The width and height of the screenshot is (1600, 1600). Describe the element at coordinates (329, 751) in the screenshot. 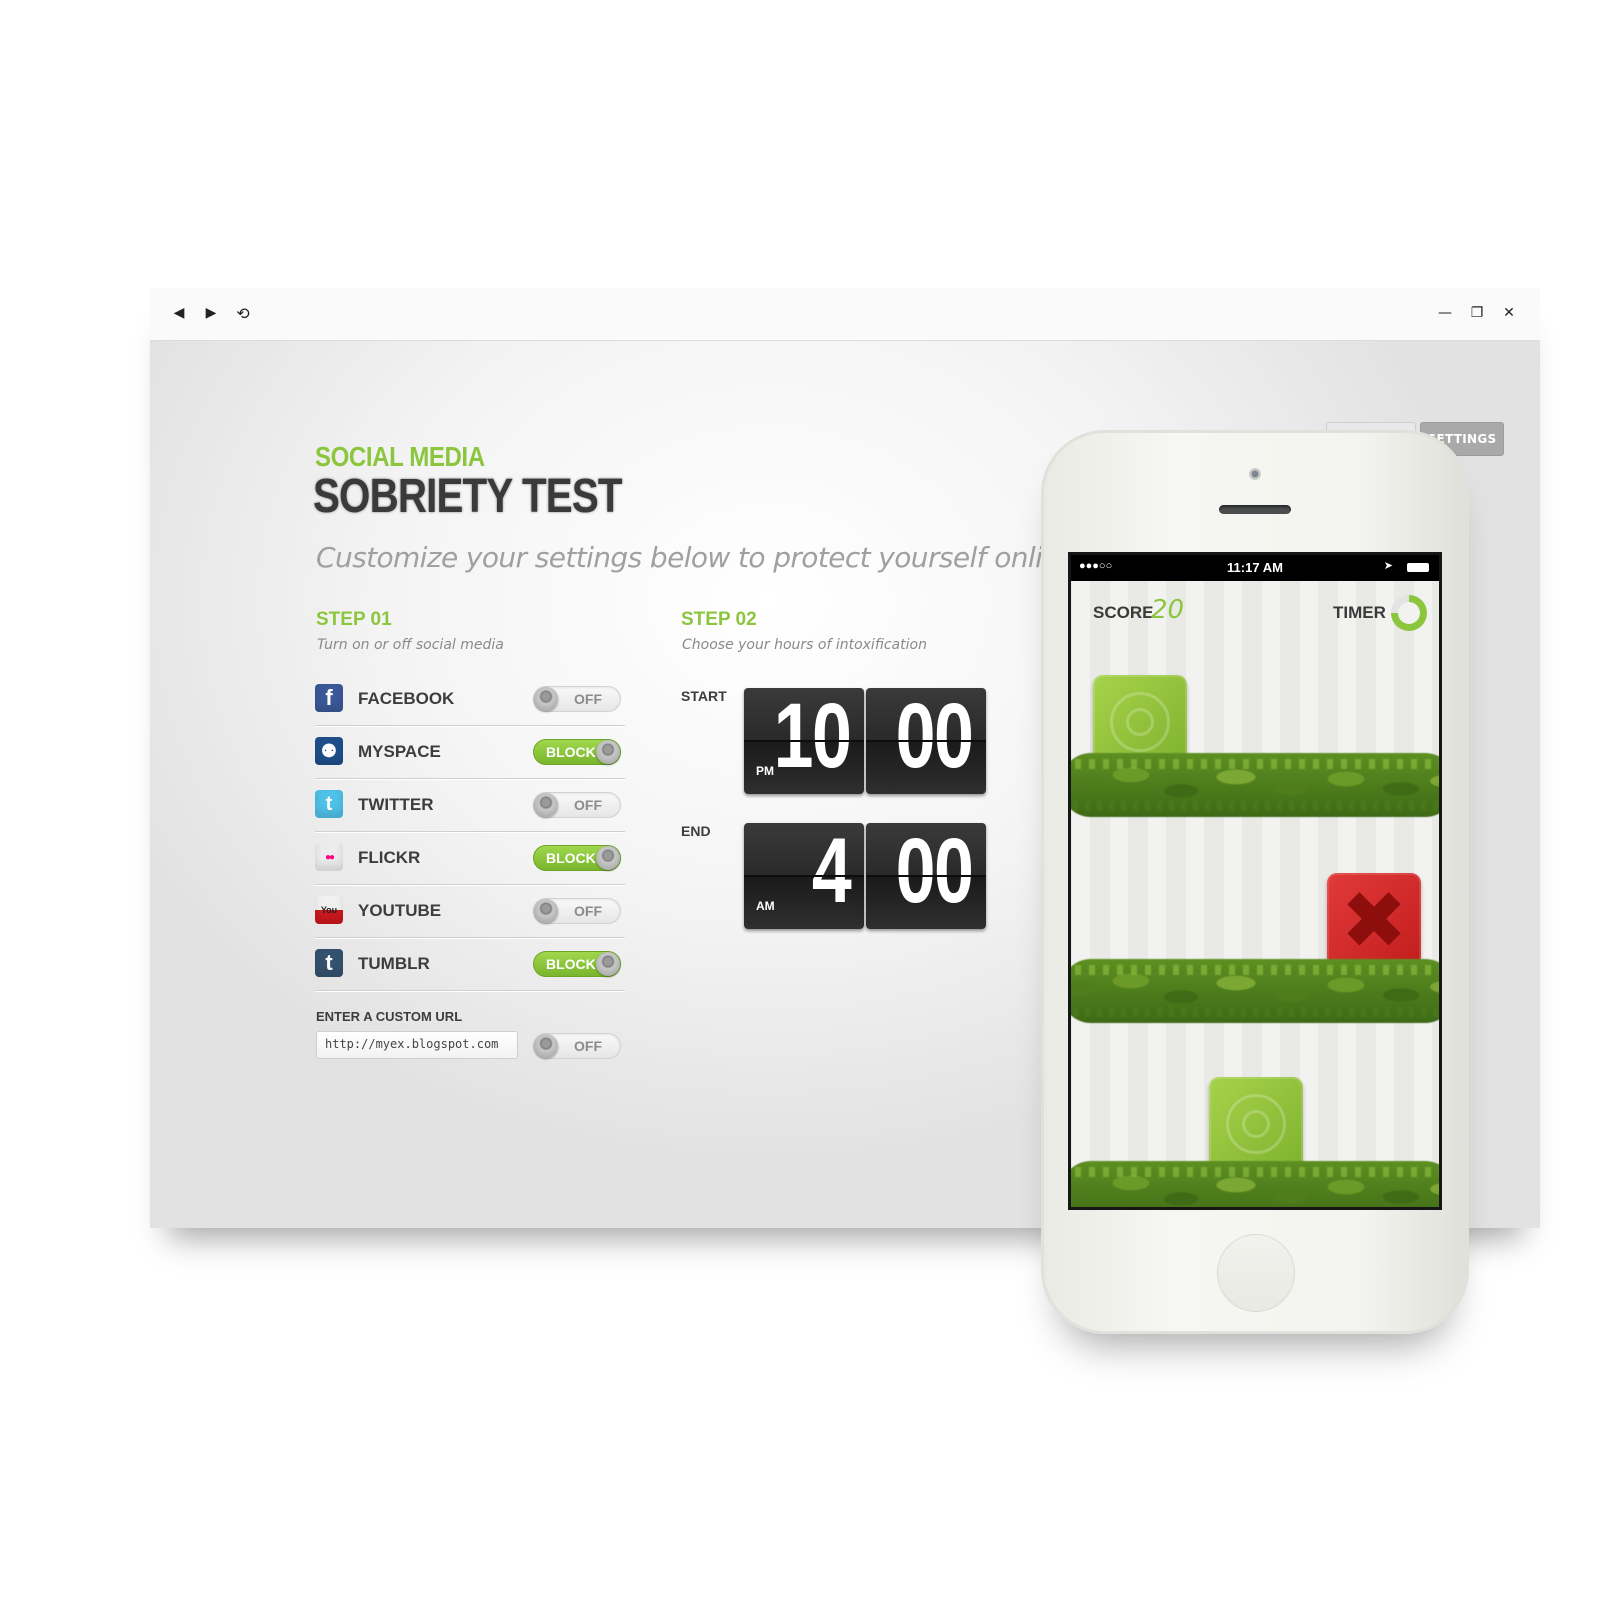

I see `myspace-icon: ⚉` at that location.